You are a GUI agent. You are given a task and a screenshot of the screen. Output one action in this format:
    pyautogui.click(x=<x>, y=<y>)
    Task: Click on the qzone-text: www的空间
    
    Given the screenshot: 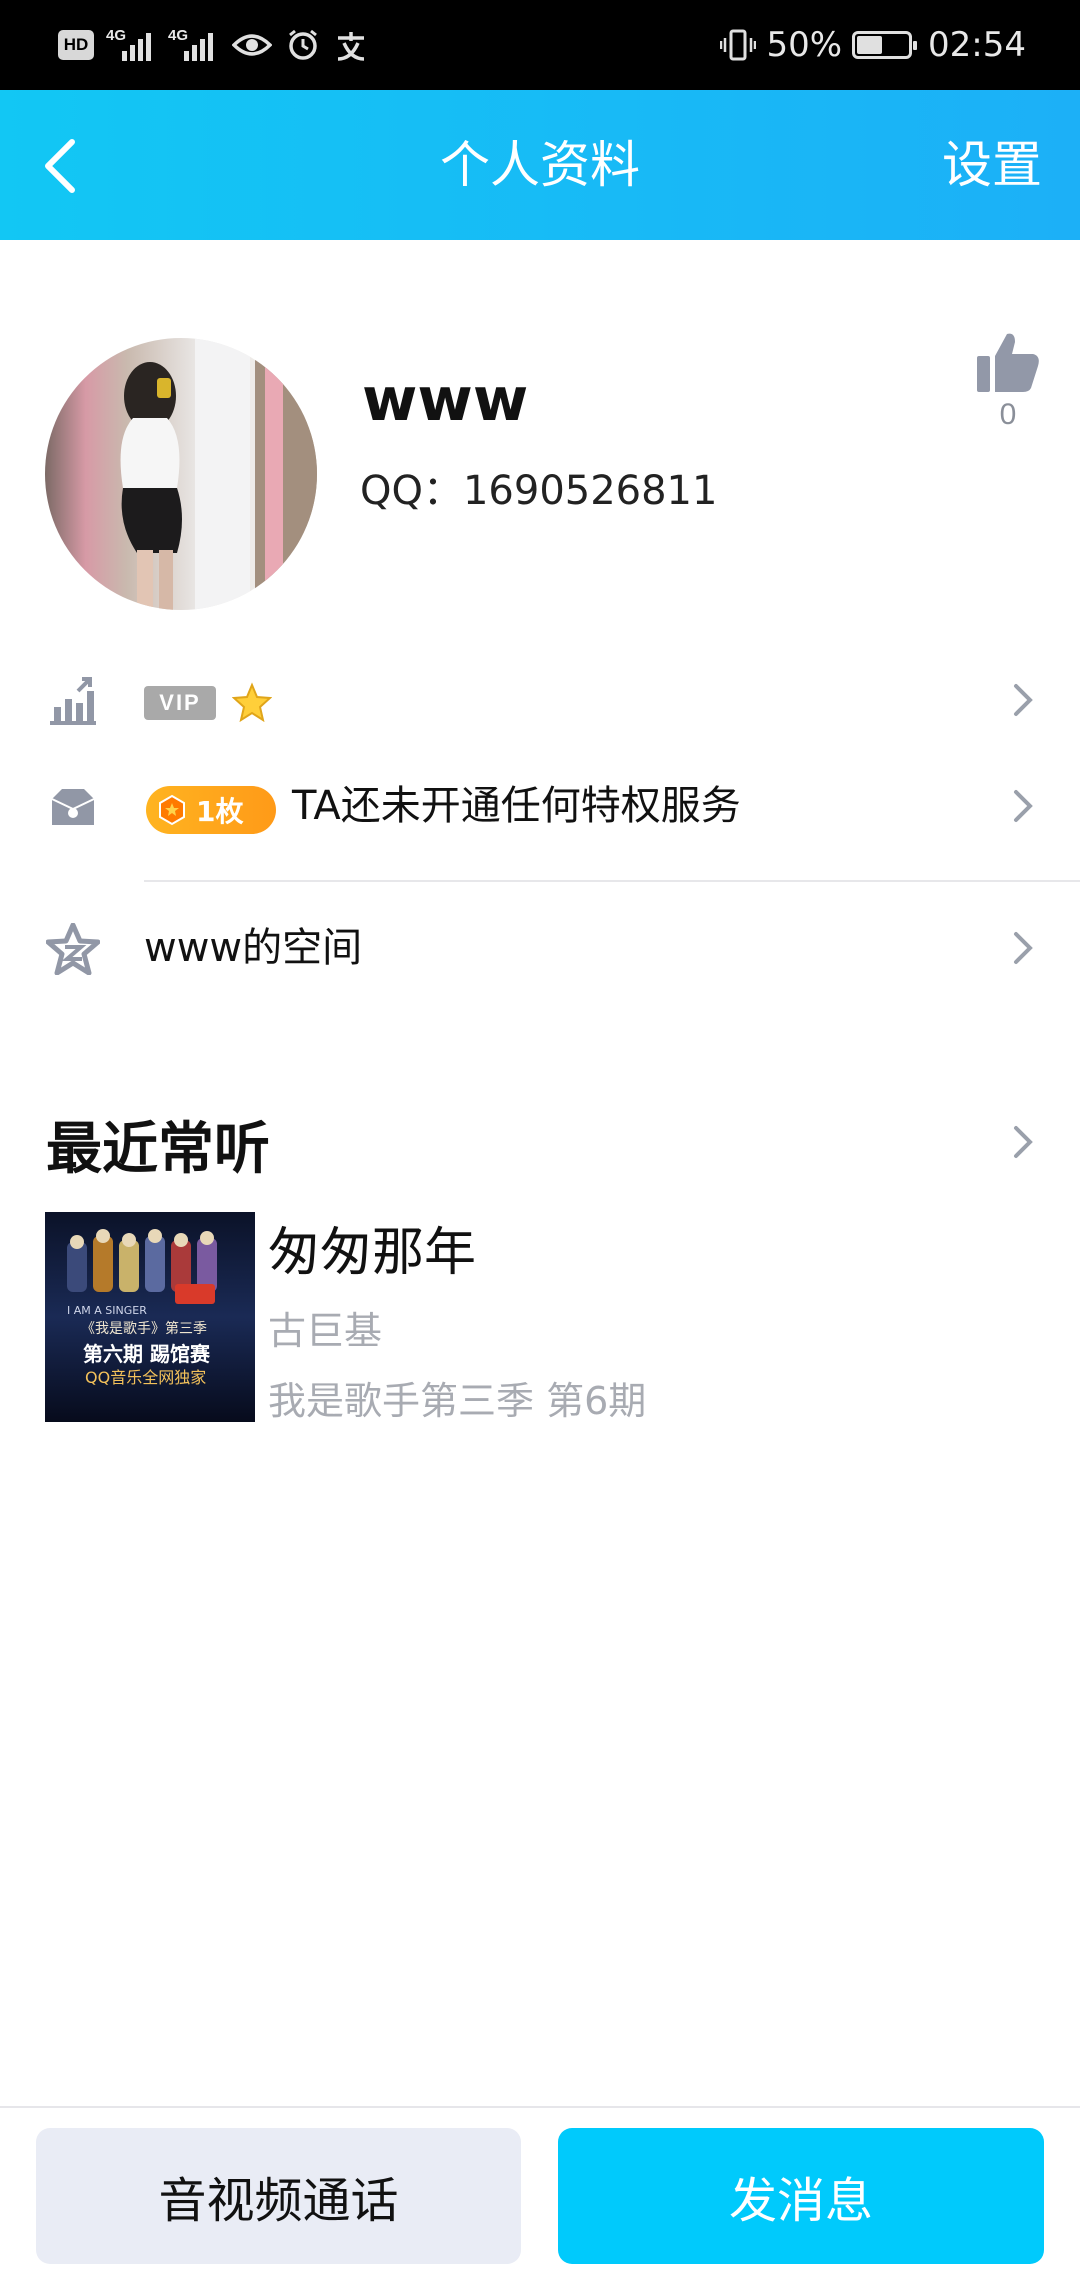 What is the action you would take?
    pyautogui.click(x=253, y=948)
    